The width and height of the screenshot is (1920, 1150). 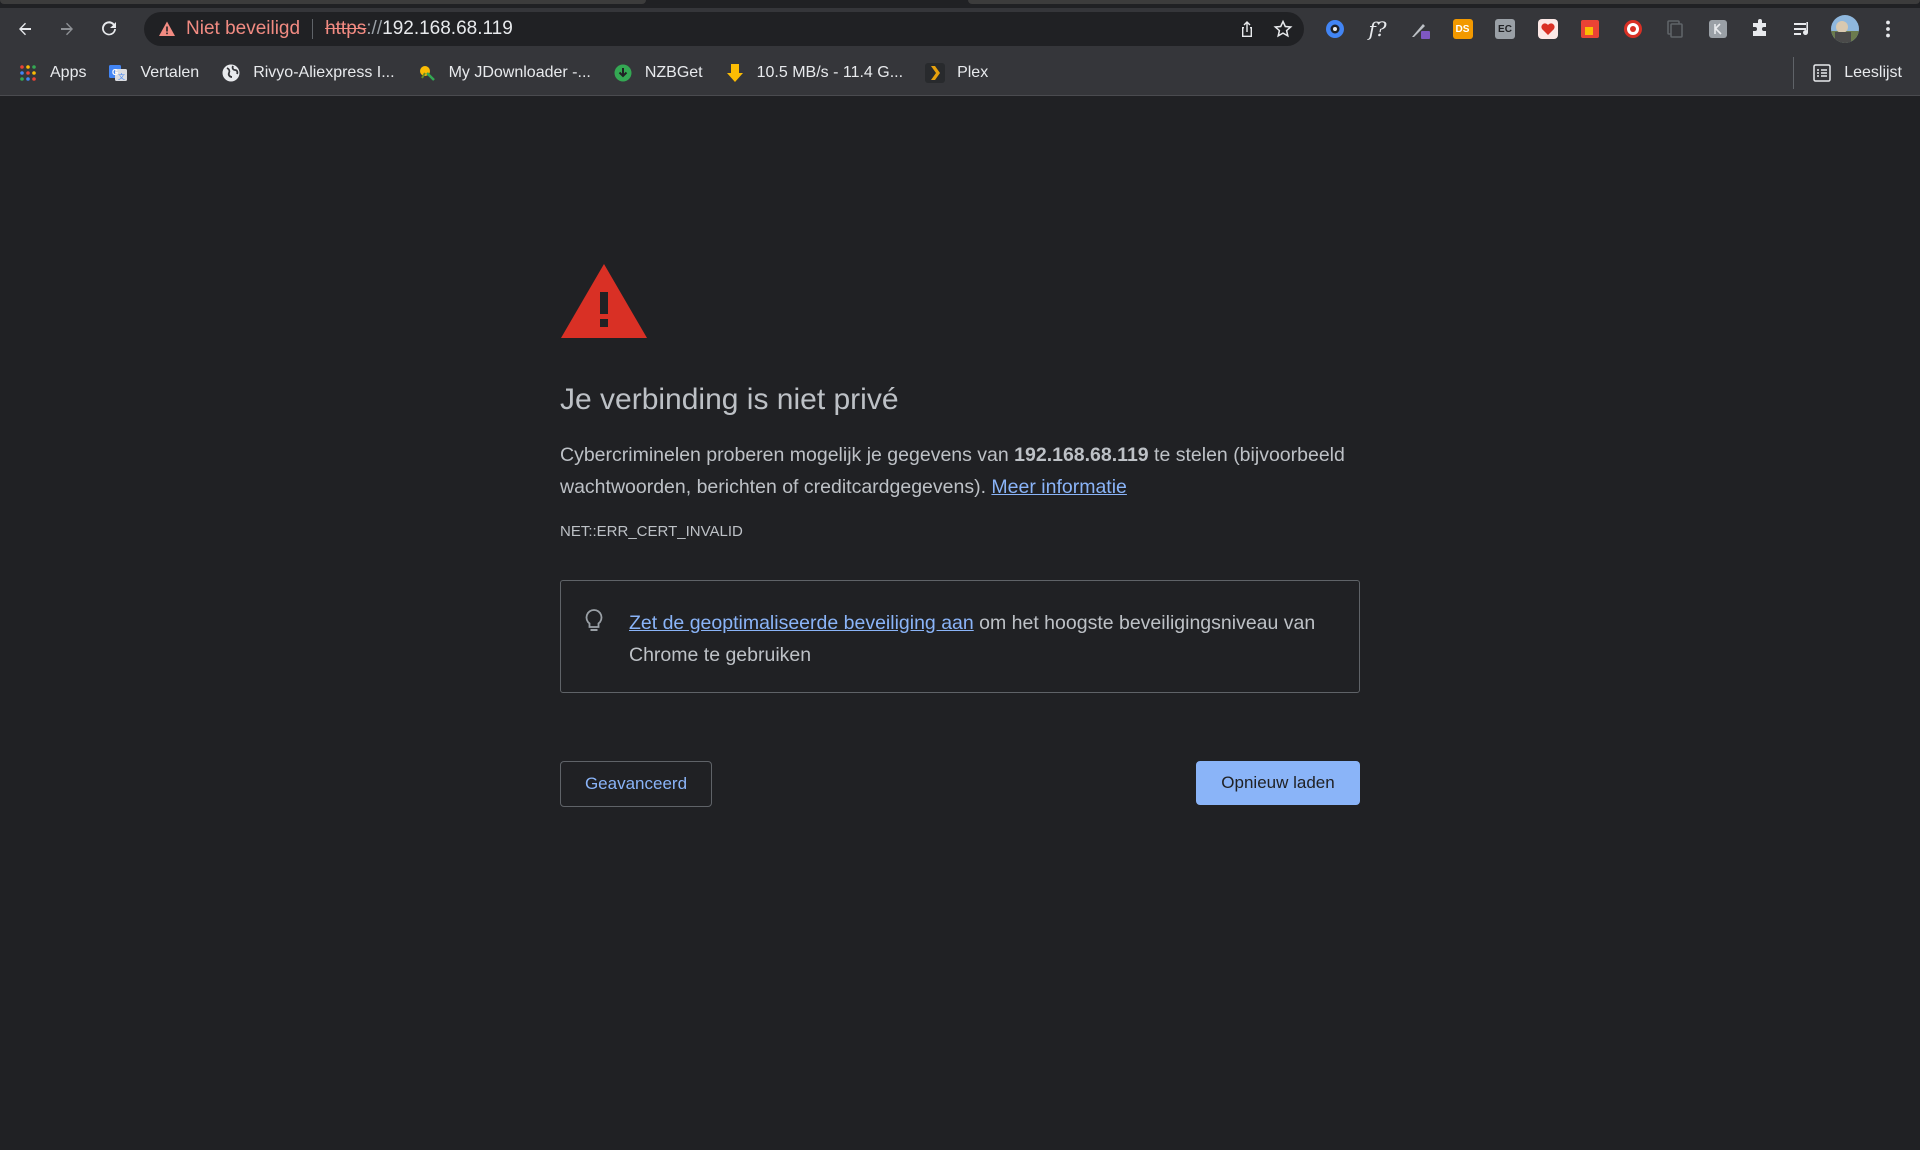 What do you see at coordinates (1633, 29) in the screenshot?
I see `target-extension-icon` at bounding box center [1633, 29].